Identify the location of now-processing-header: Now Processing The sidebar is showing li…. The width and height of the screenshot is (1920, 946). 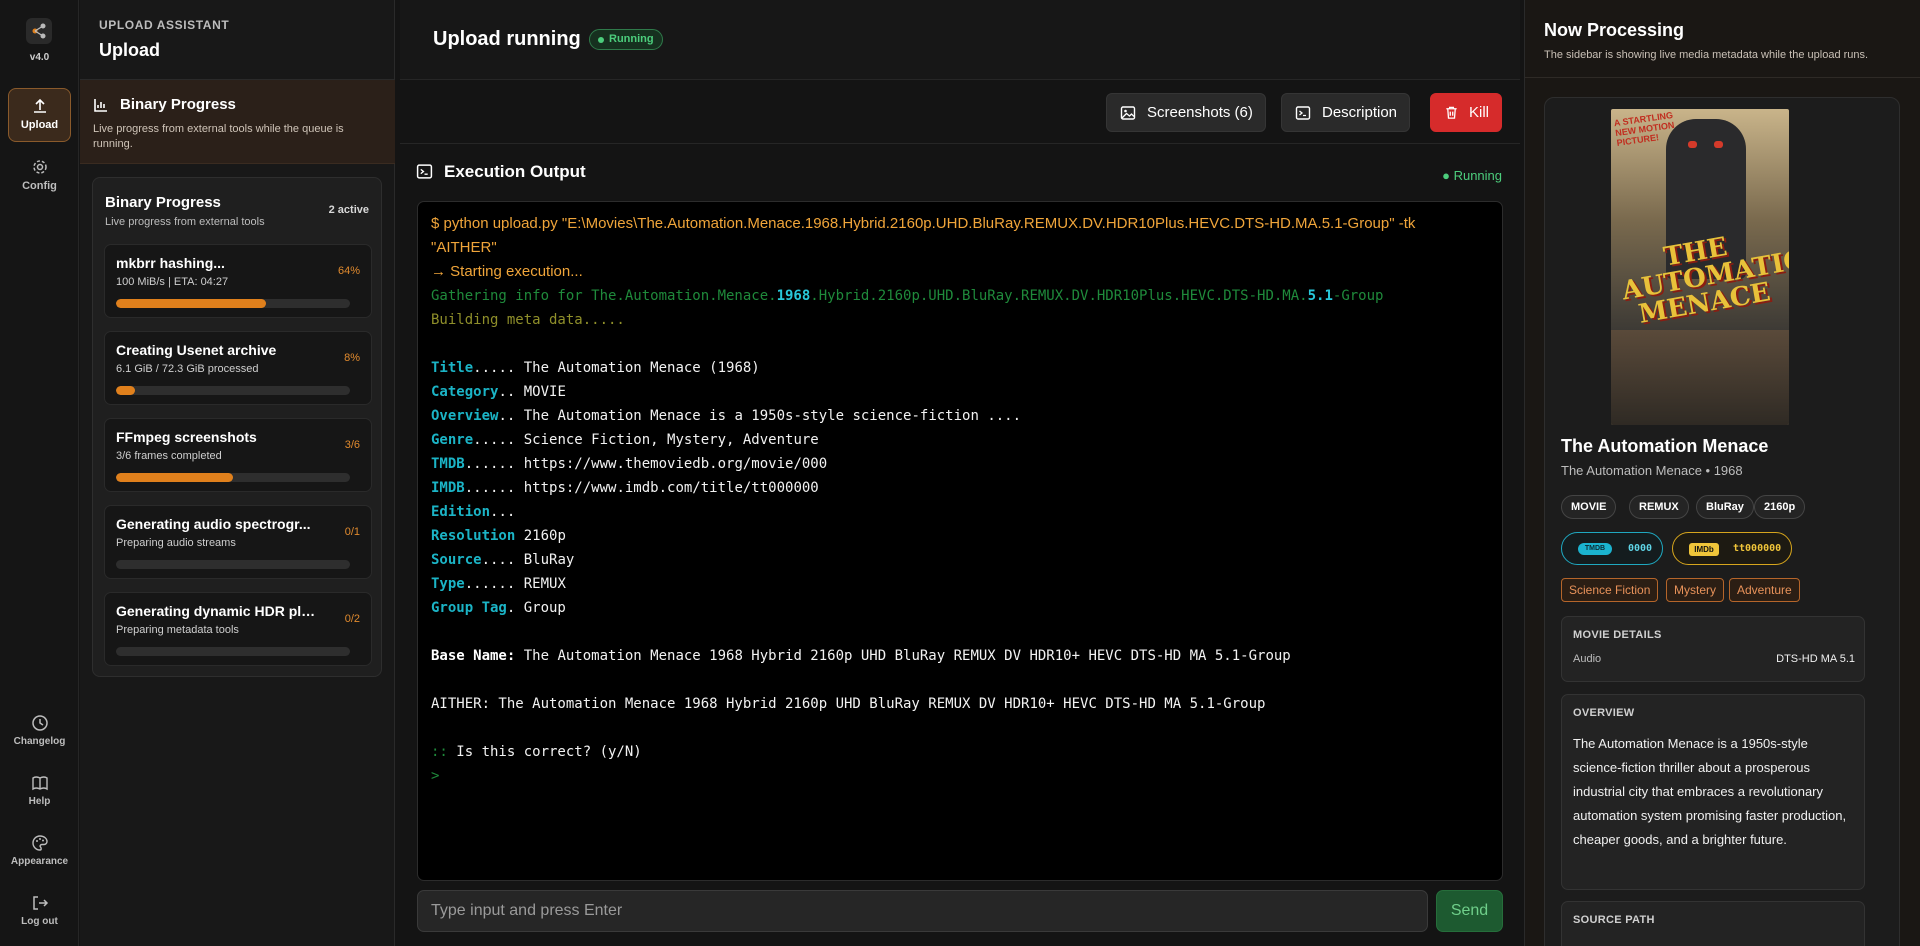
(1722, 39).